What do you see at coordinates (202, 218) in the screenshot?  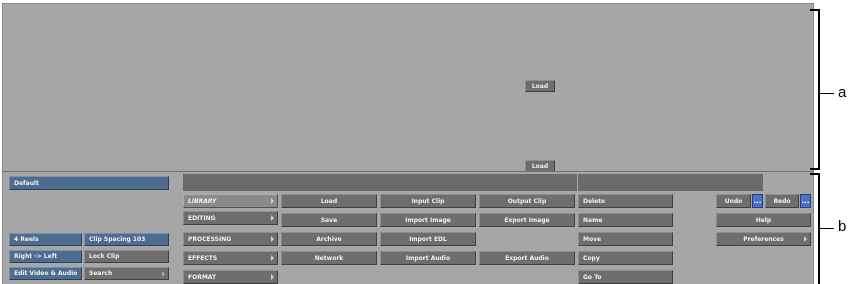 I see `menu-item-label: EDITING` at bounding box center [202, 218].